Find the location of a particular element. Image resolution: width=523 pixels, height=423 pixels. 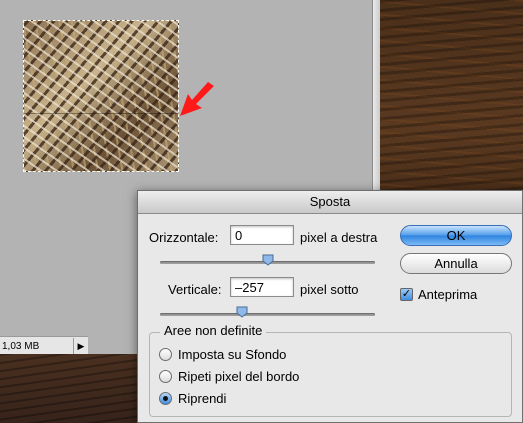

ok-button: OK is located at coordinates (456, 235).